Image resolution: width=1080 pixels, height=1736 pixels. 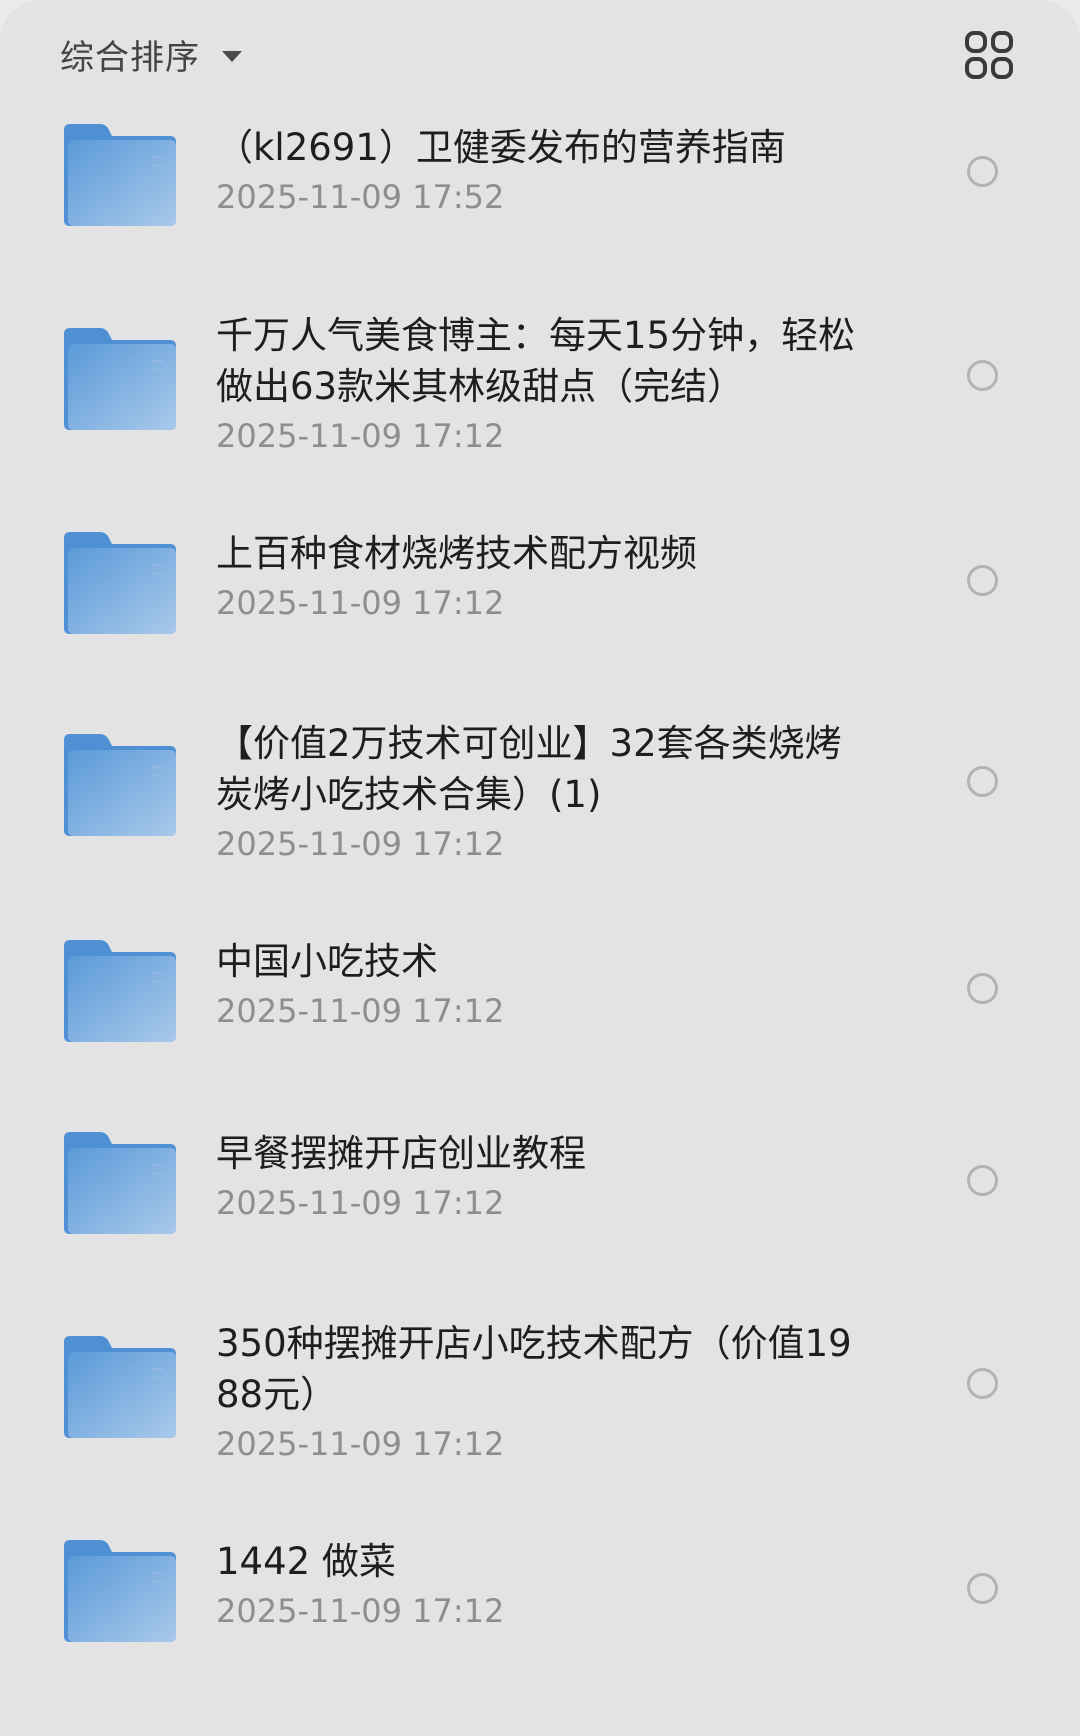 I want to click on file-name: 350种摆摊开店小吃技术配方（价值1988元）, so click(x=534, y=1369).